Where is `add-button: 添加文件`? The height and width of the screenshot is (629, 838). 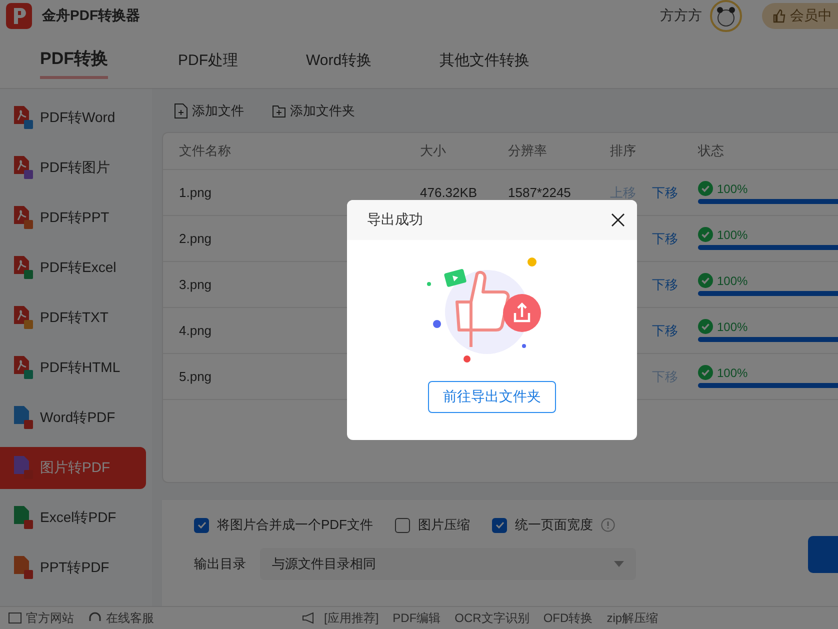
add-button: 添加文件 is located at coordinates (209, 111).